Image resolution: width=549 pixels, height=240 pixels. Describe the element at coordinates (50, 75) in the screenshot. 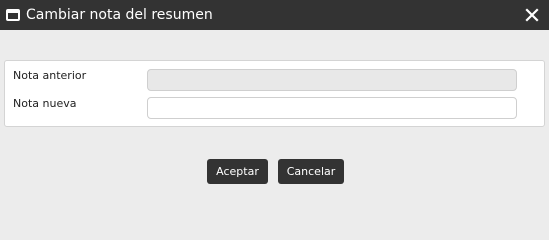

I see `previous-note-label: Nota anterior` at that location.